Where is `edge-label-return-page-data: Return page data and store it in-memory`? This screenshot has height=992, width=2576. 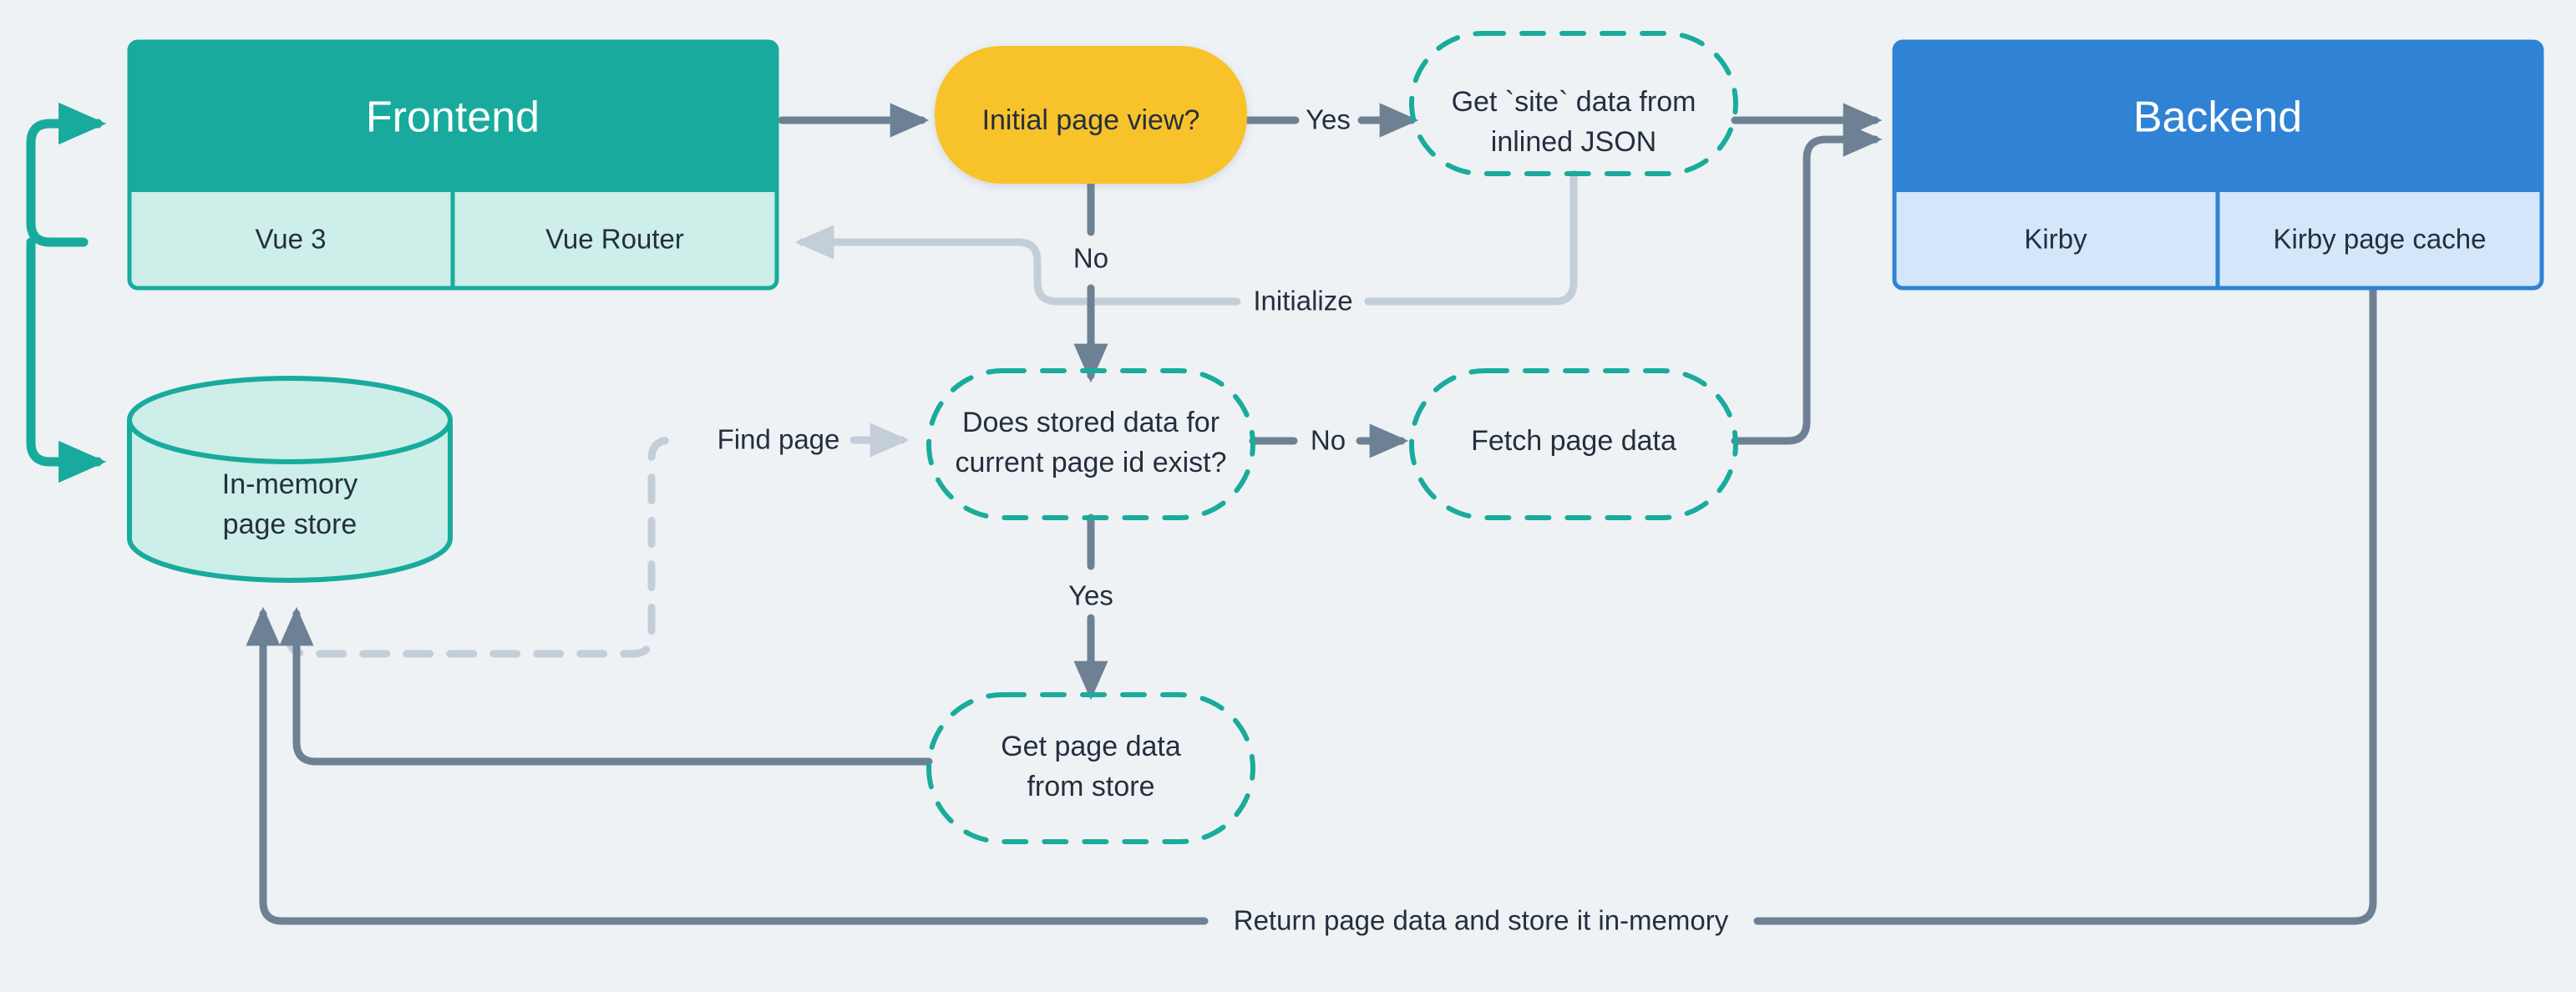 edge-label-return-page-data: Return page data and store it in-memory is located at coordinates (1481, 920).